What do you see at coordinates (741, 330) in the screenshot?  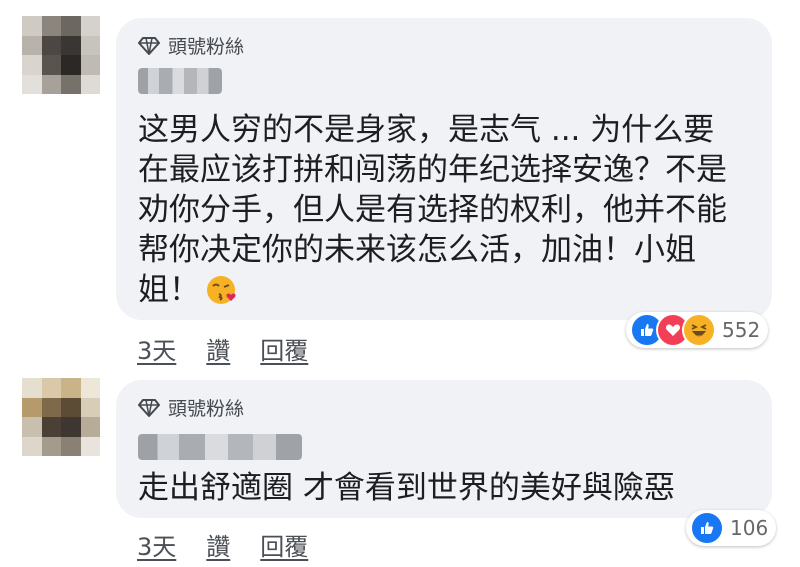 I see `reaction-count: 552` at bounding box center [741, 330].